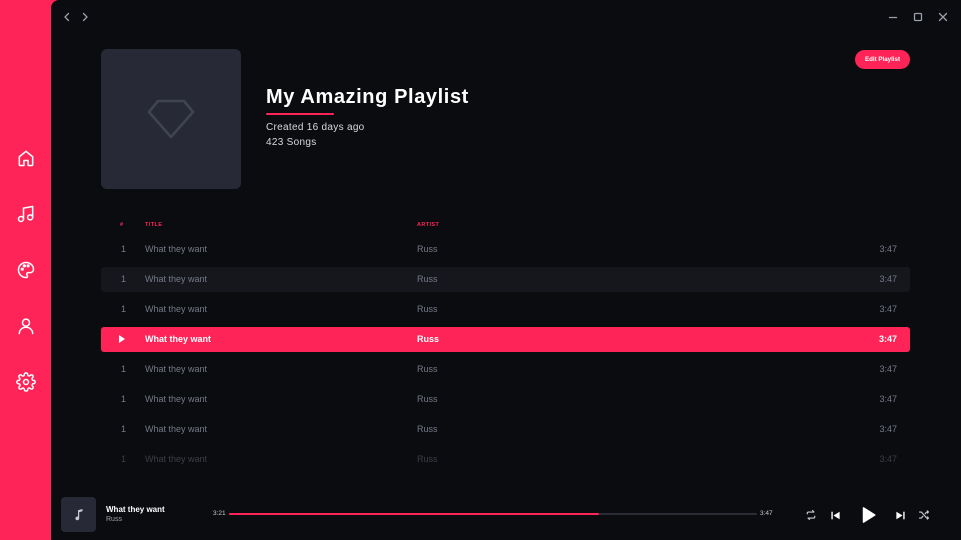  What do you see at coordinates (114, 519) in the screenshot?
I see `now-playing-artist: Russ` at bounding box center [114, 519].